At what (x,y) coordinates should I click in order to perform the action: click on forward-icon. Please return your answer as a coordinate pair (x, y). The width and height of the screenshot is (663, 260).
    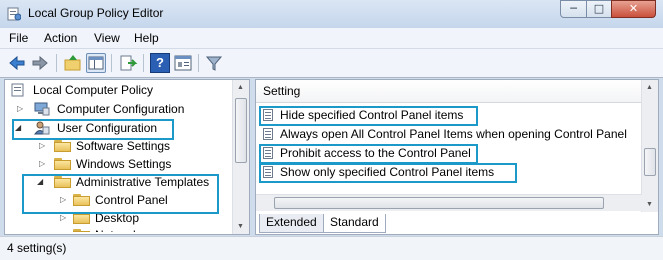
    Looking at the image, I should click on (40, 63).